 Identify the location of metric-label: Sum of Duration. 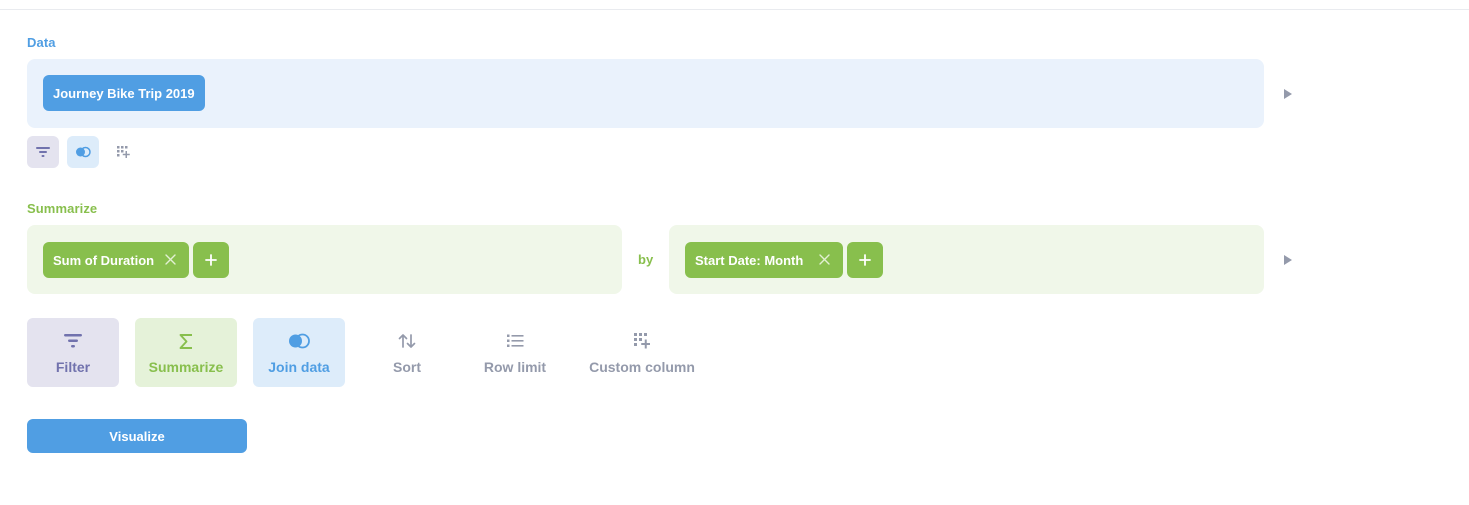
(104, 260).